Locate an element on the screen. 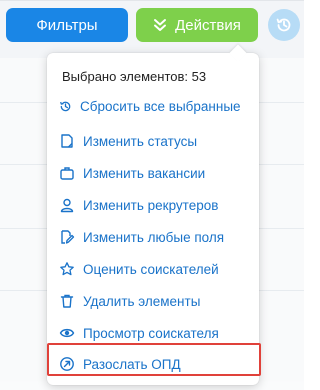  menu-item-change-statuses: Изменить статусы is located at coordinates (153, 141).